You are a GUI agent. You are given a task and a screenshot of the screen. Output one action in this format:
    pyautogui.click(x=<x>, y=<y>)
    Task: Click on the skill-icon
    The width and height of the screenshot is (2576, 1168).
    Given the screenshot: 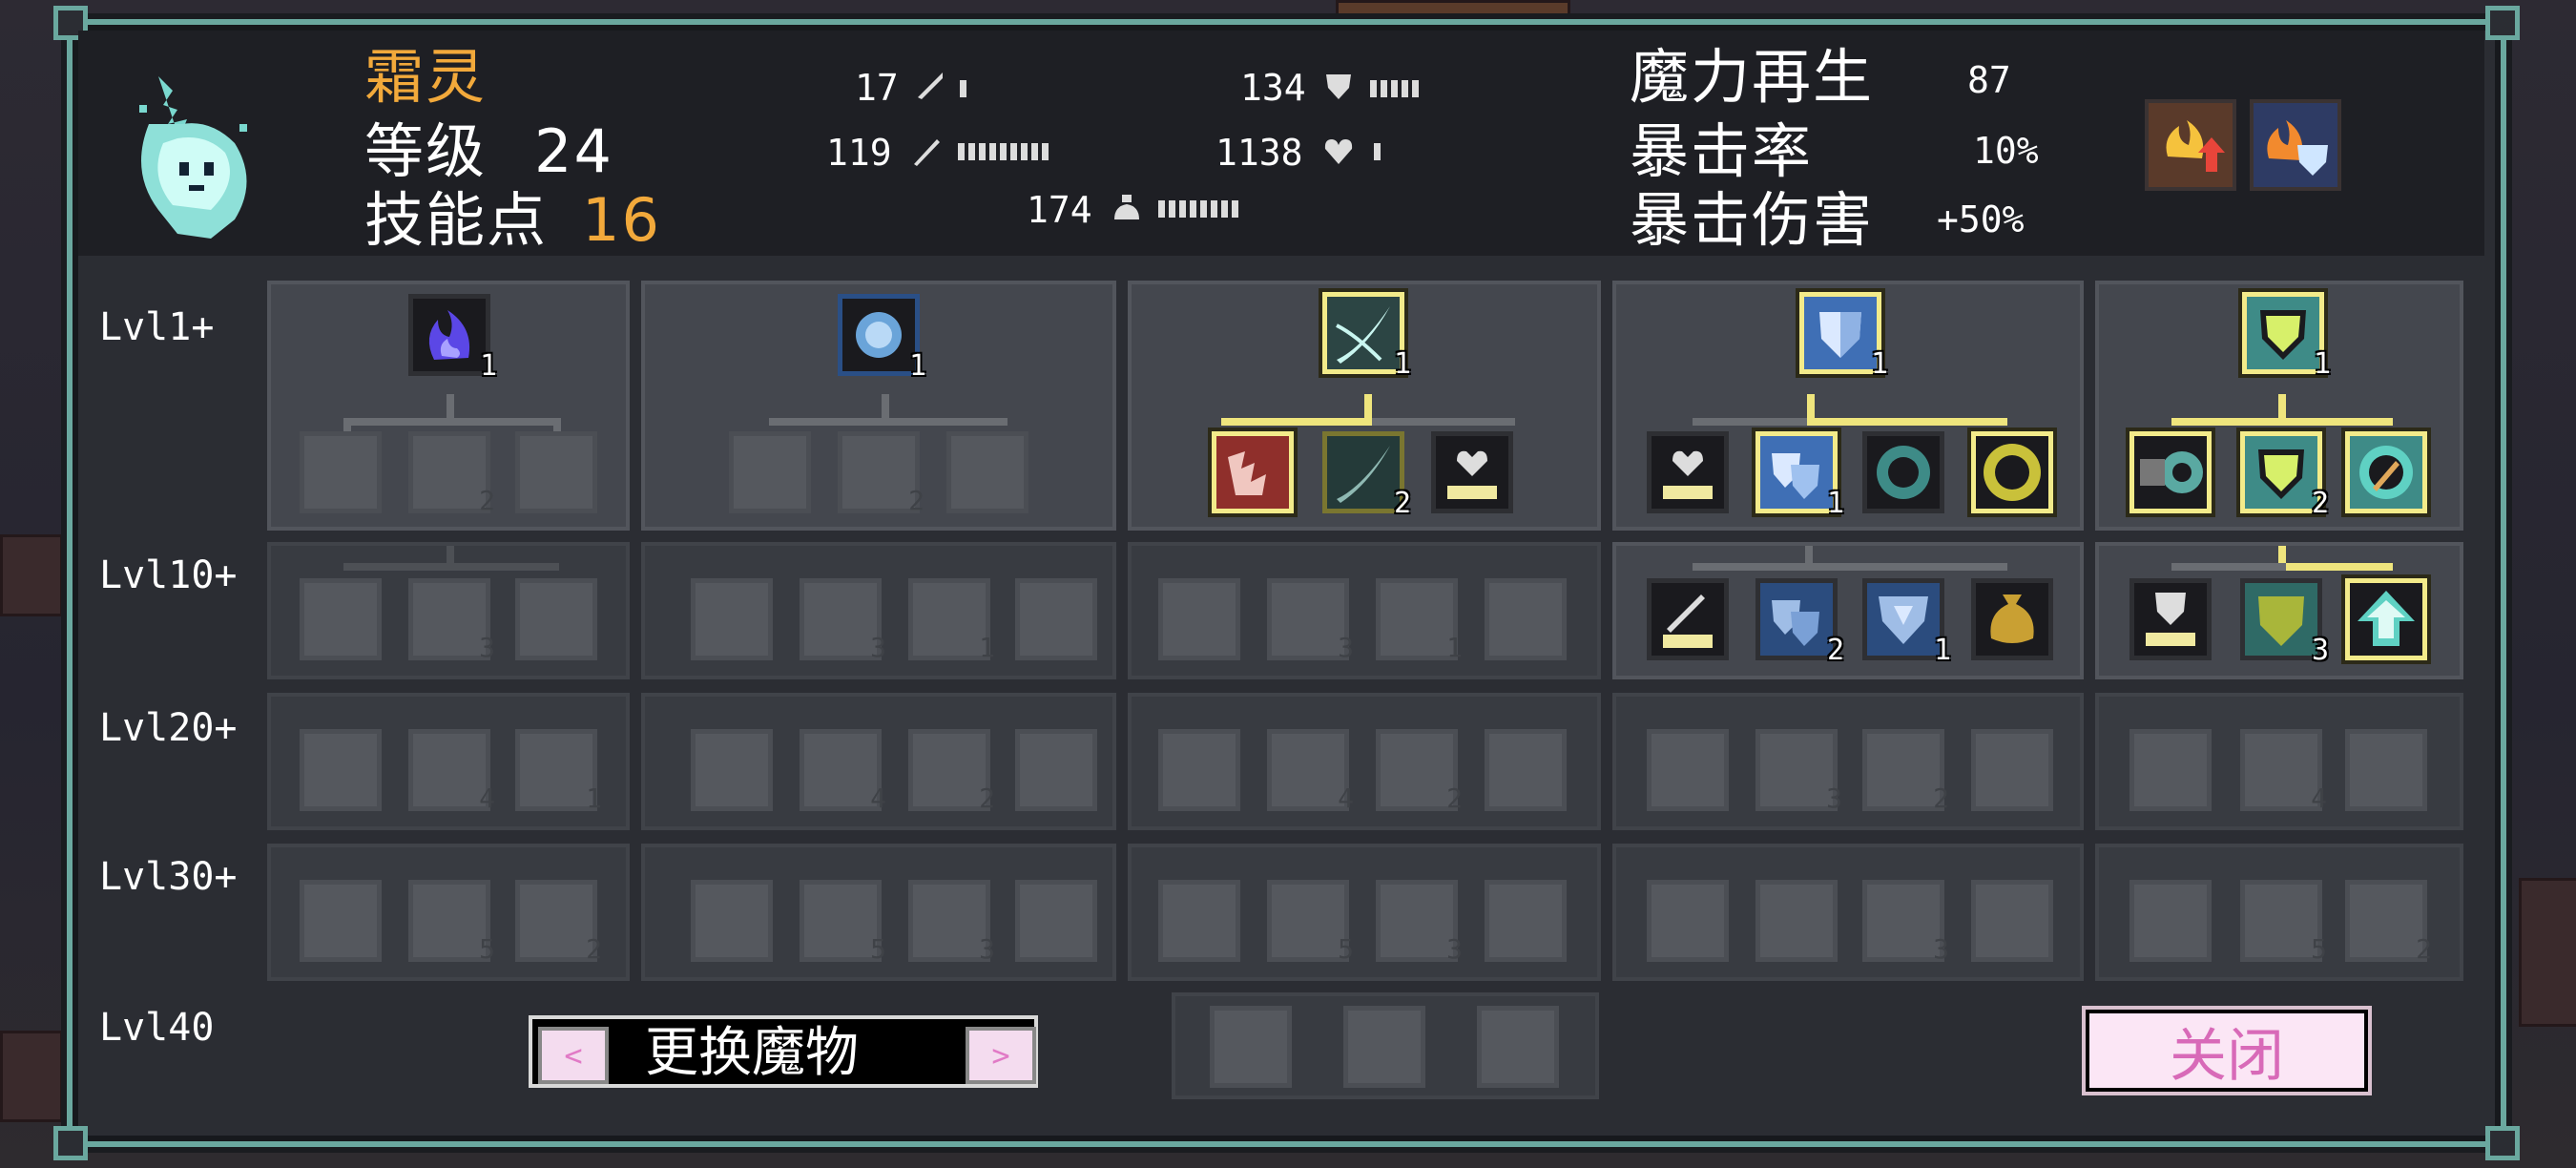 What is the action you would take?
    pyautogui.click(x=1688, y=474)
    